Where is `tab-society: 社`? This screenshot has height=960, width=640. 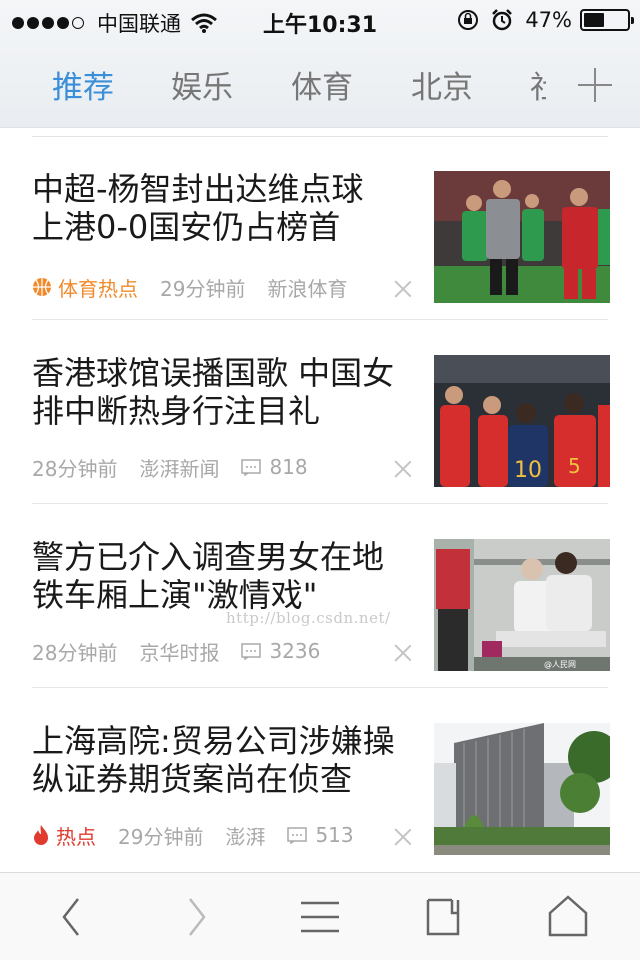 tab-society: 社 is located at coordinates (538, 84).